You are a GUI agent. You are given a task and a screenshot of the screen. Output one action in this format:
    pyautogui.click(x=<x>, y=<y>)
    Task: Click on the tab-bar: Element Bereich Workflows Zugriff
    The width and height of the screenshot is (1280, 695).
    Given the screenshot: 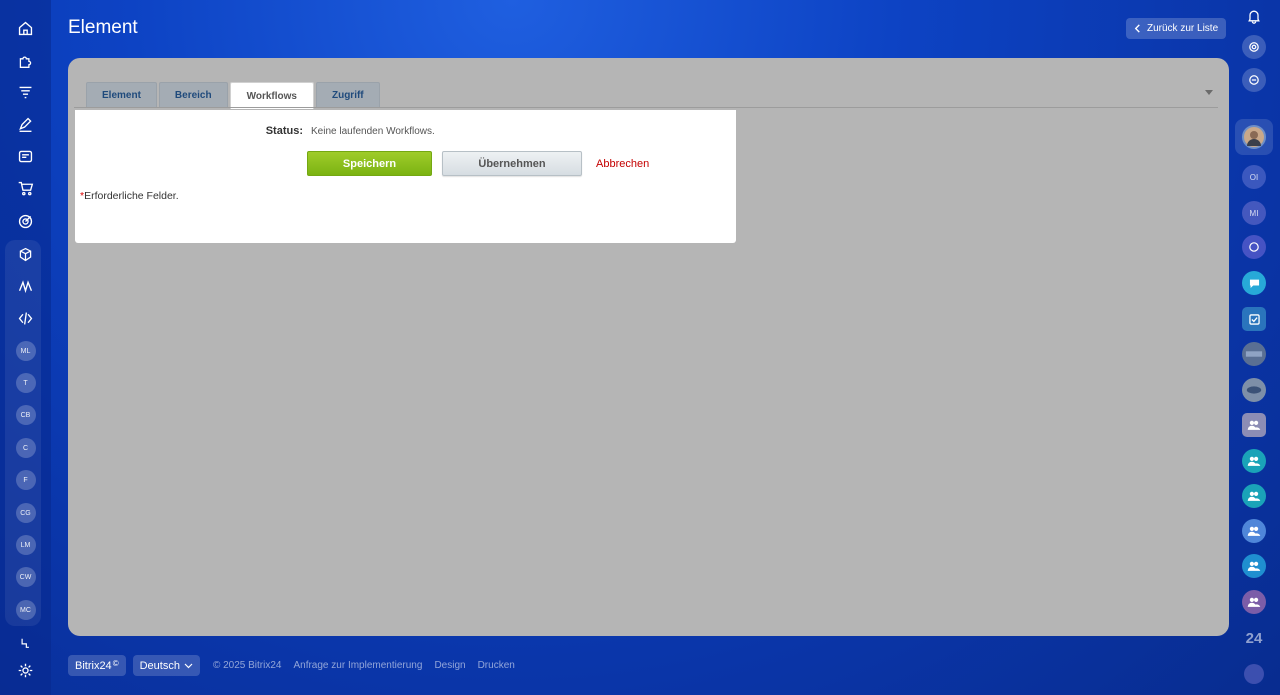 What is the action you would take?
    pyautogui.click(x=233, y=95)
    